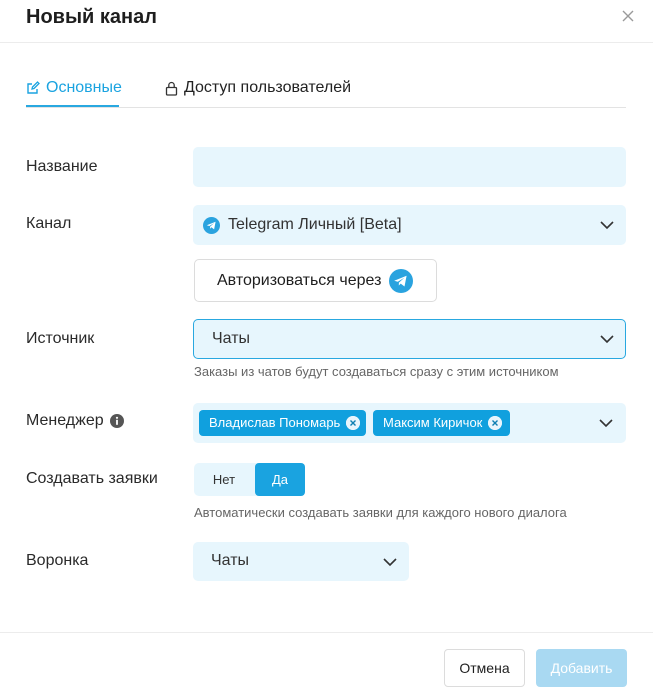 This screenshot has width=653, height=693. I want to click on manager-tag: Максим Киричок, so click(441, 423).